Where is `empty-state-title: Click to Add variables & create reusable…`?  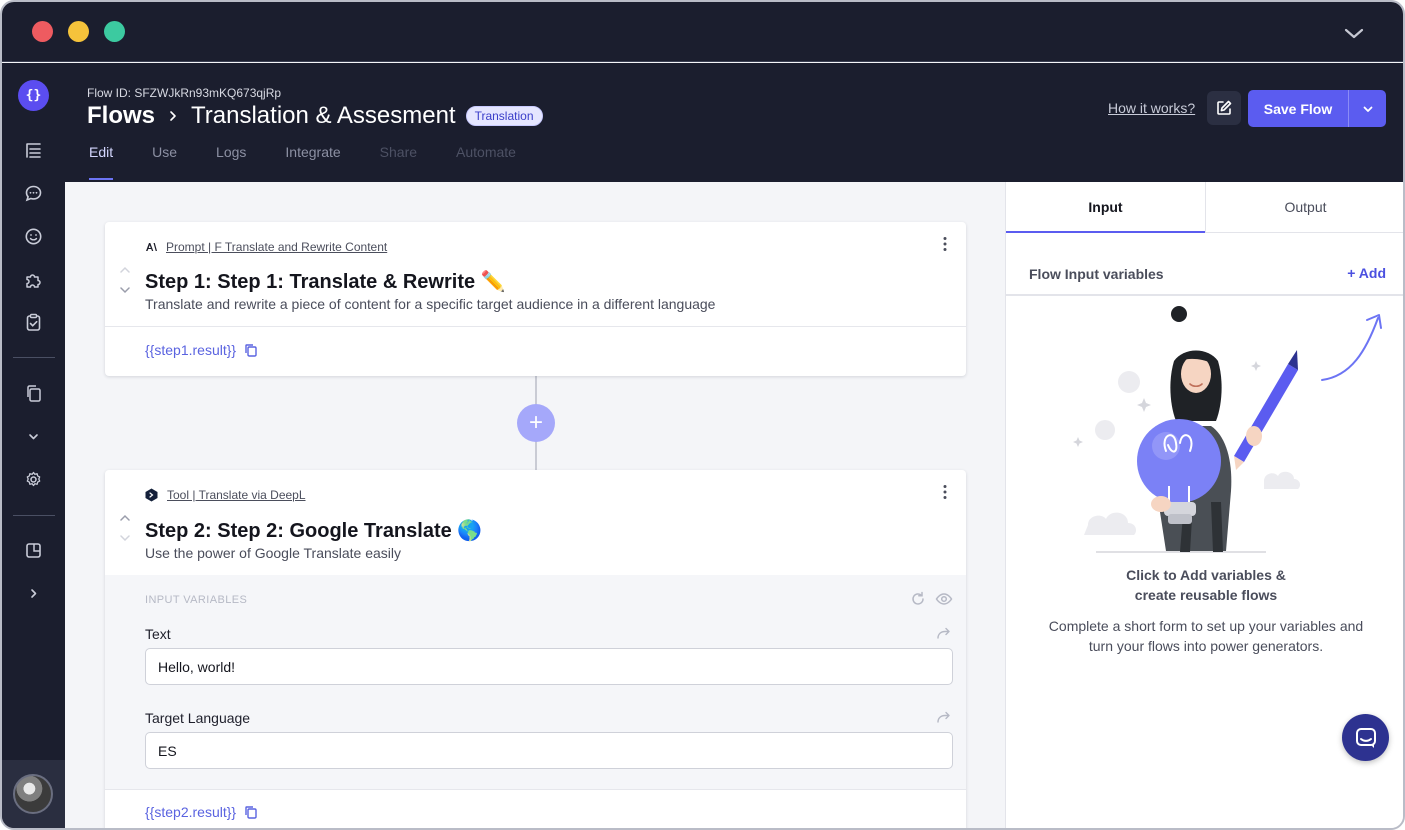
empty-state-title: Click to Add variables & create reusable… is located at coordinates (1206, 585).